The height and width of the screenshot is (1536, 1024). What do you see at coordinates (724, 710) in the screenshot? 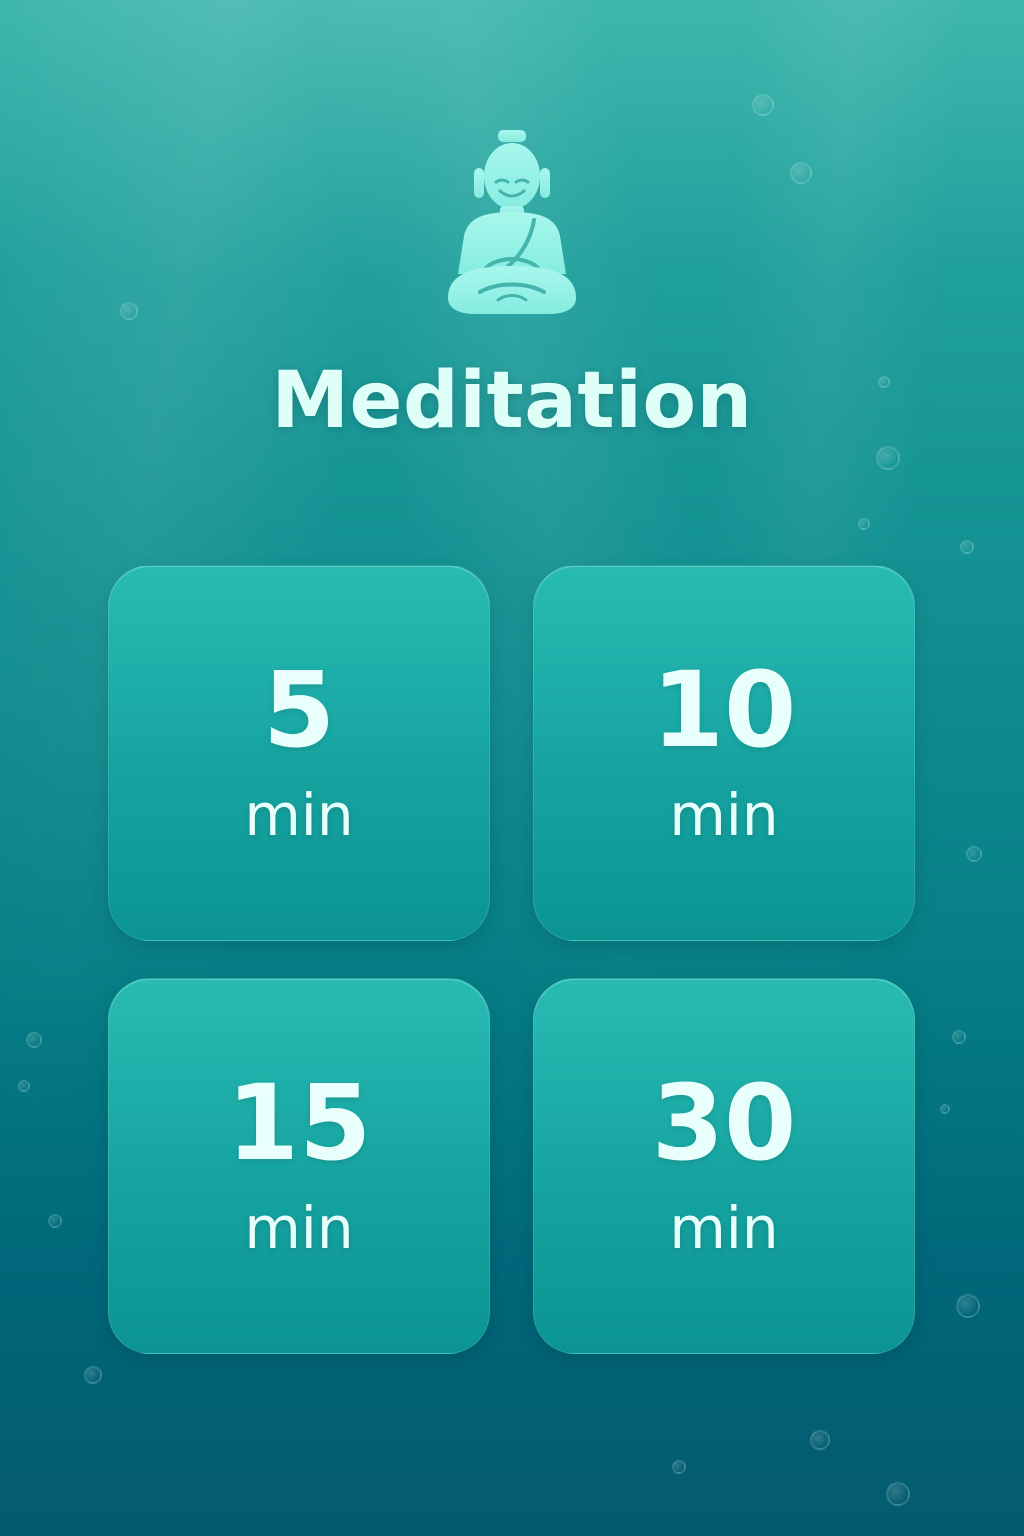
I see `duration-value: 10` at bounding box center [724, 710].